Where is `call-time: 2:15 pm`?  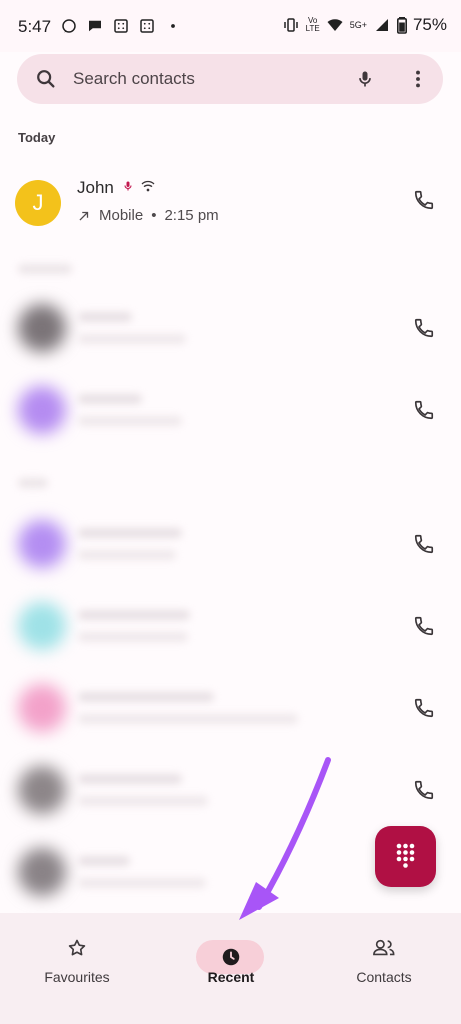 call-time: 2:15 pm is located at coordinates (191, 215).